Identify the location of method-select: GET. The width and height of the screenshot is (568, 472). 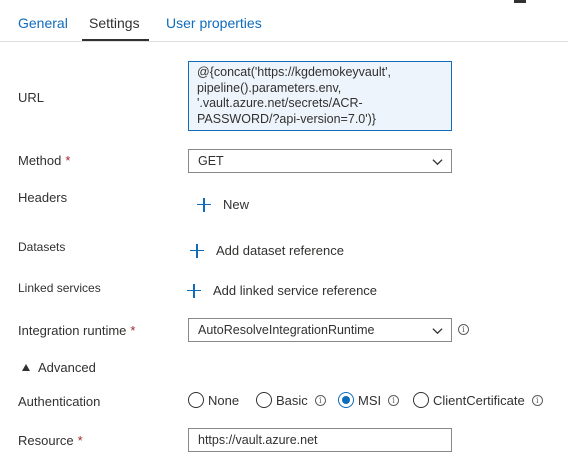
(320, 161).